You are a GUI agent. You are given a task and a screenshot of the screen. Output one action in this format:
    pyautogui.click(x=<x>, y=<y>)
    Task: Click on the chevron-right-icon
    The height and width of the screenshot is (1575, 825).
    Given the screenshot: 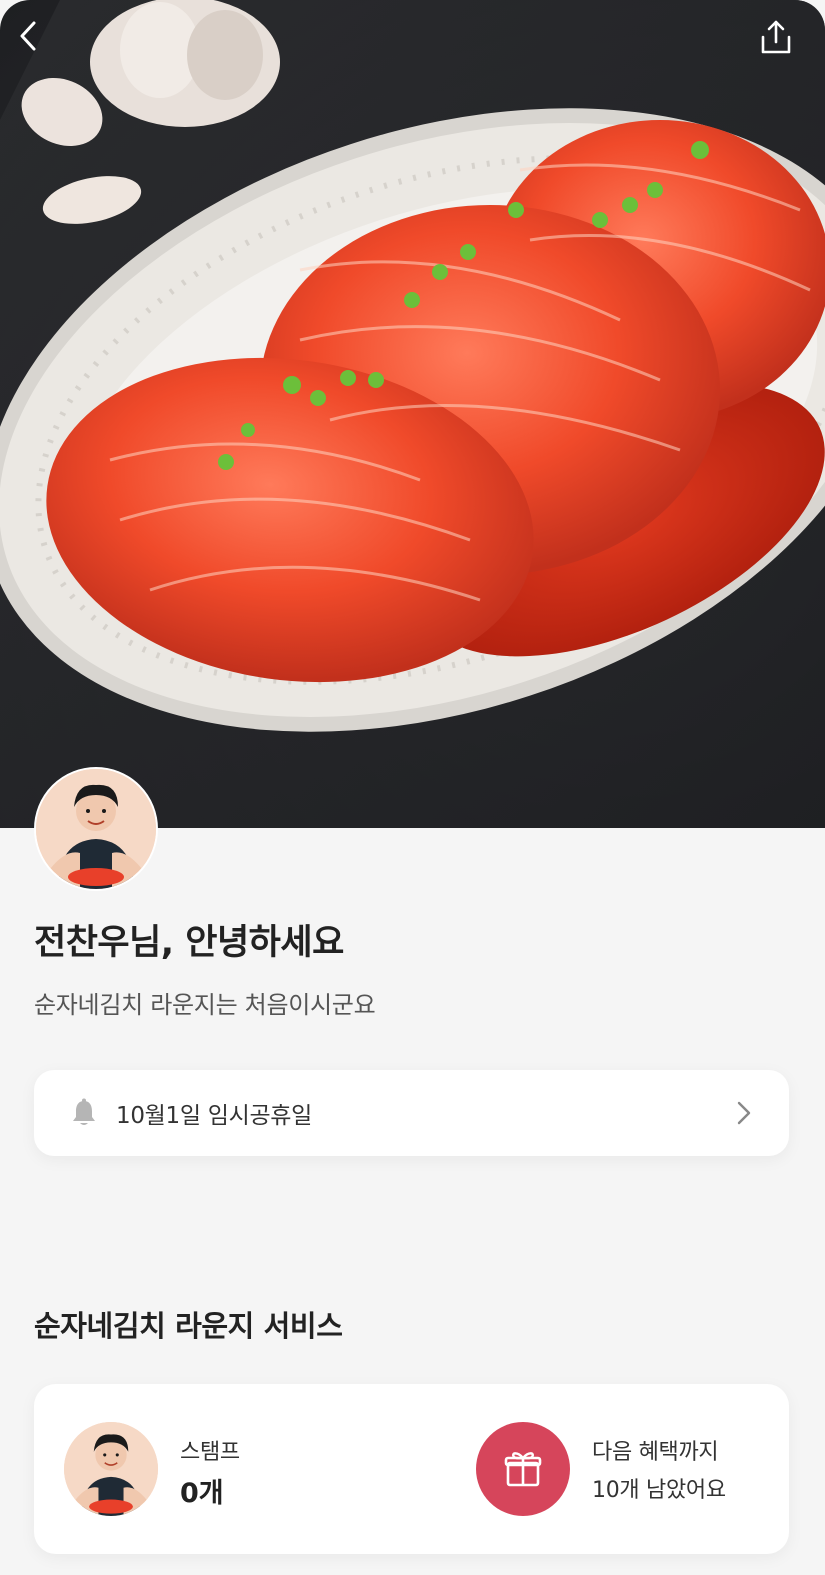 What is the action you would take?
    pyautogui.click(x=744, y=1113)
    